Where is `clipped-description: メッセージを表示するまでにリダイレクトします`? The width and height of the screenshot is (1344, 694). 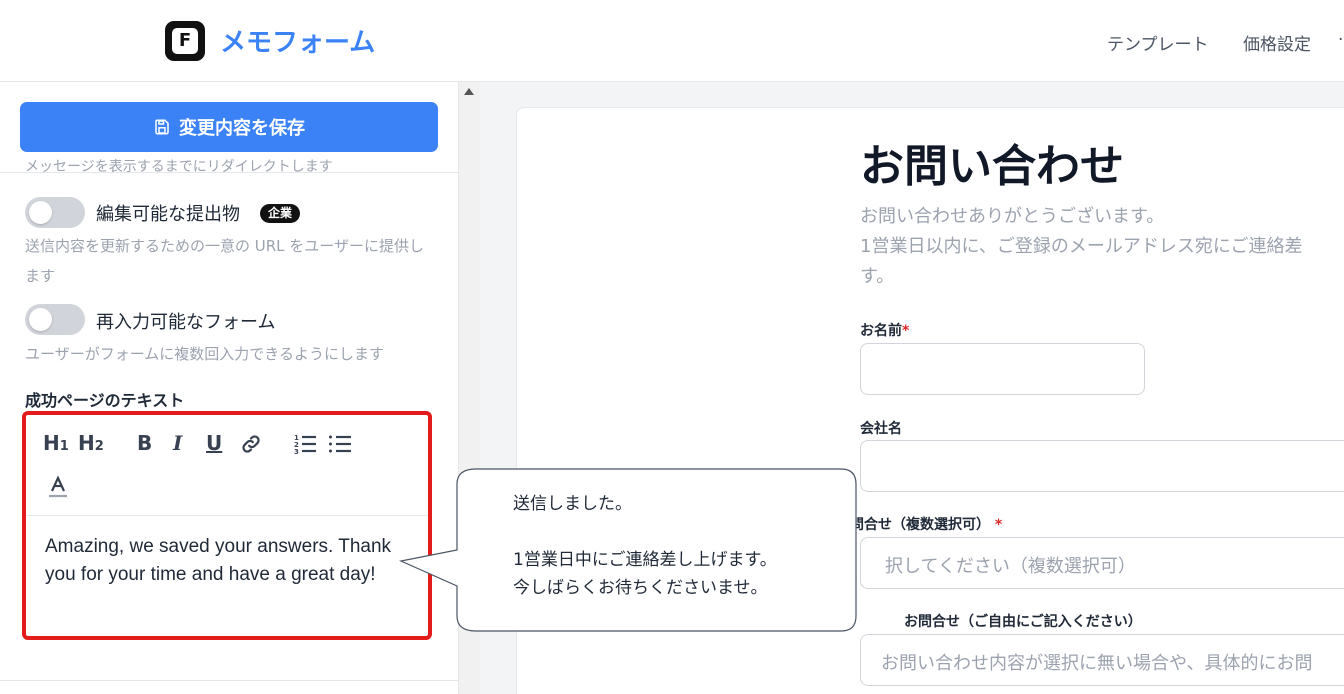 clipped-description: メッセージを表示するまでにリダイレクトします is located at coordinates (179, 167).